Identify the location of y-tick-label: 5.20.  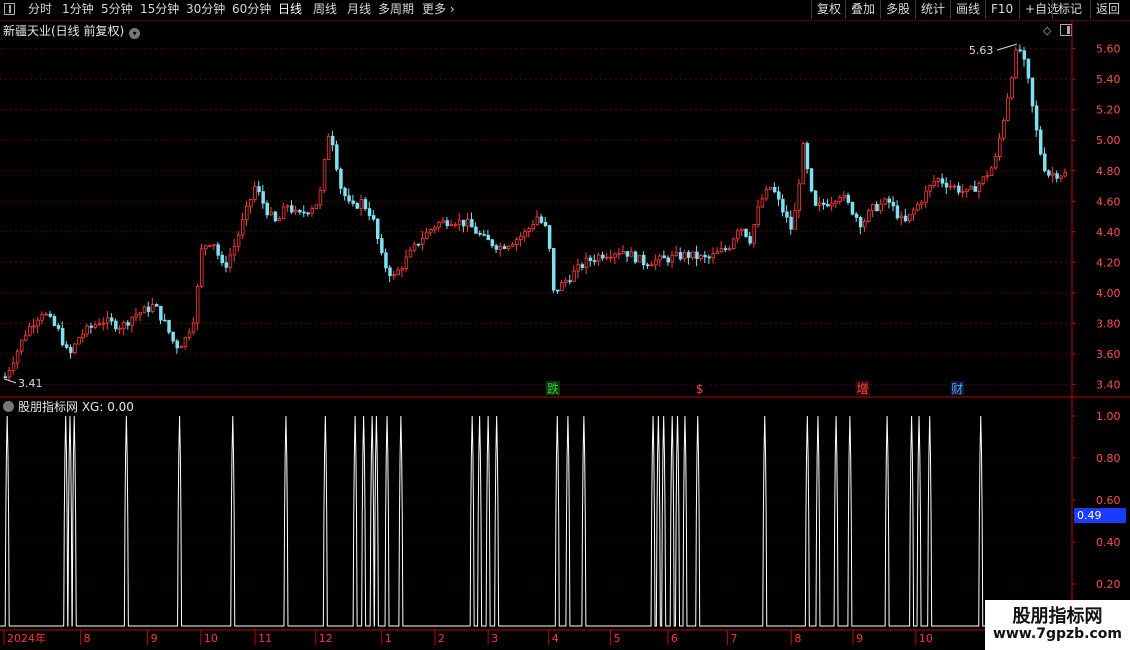
(1108, 110).